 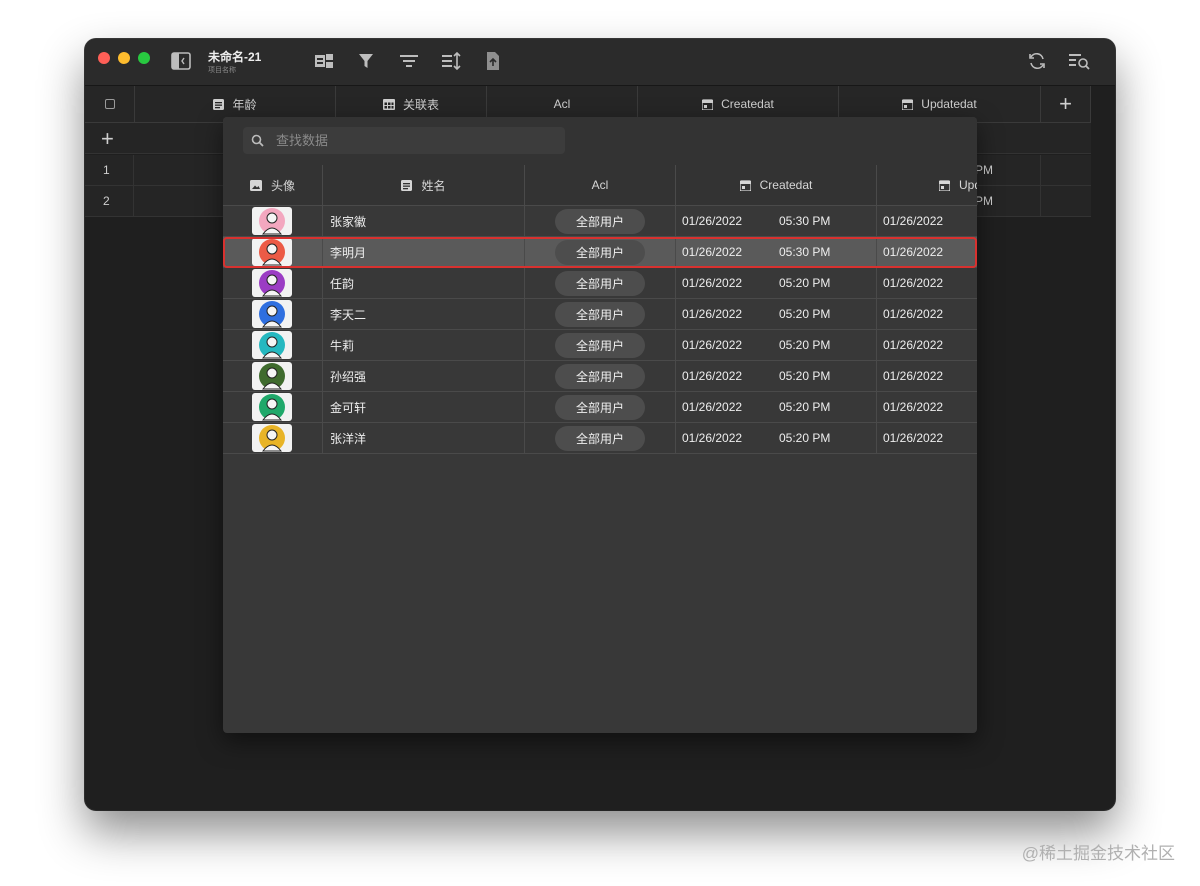 What do you see at coordinates (984, 170) in the screenshot?
I see `cell-text: PM` at bounding box center [984, 170].